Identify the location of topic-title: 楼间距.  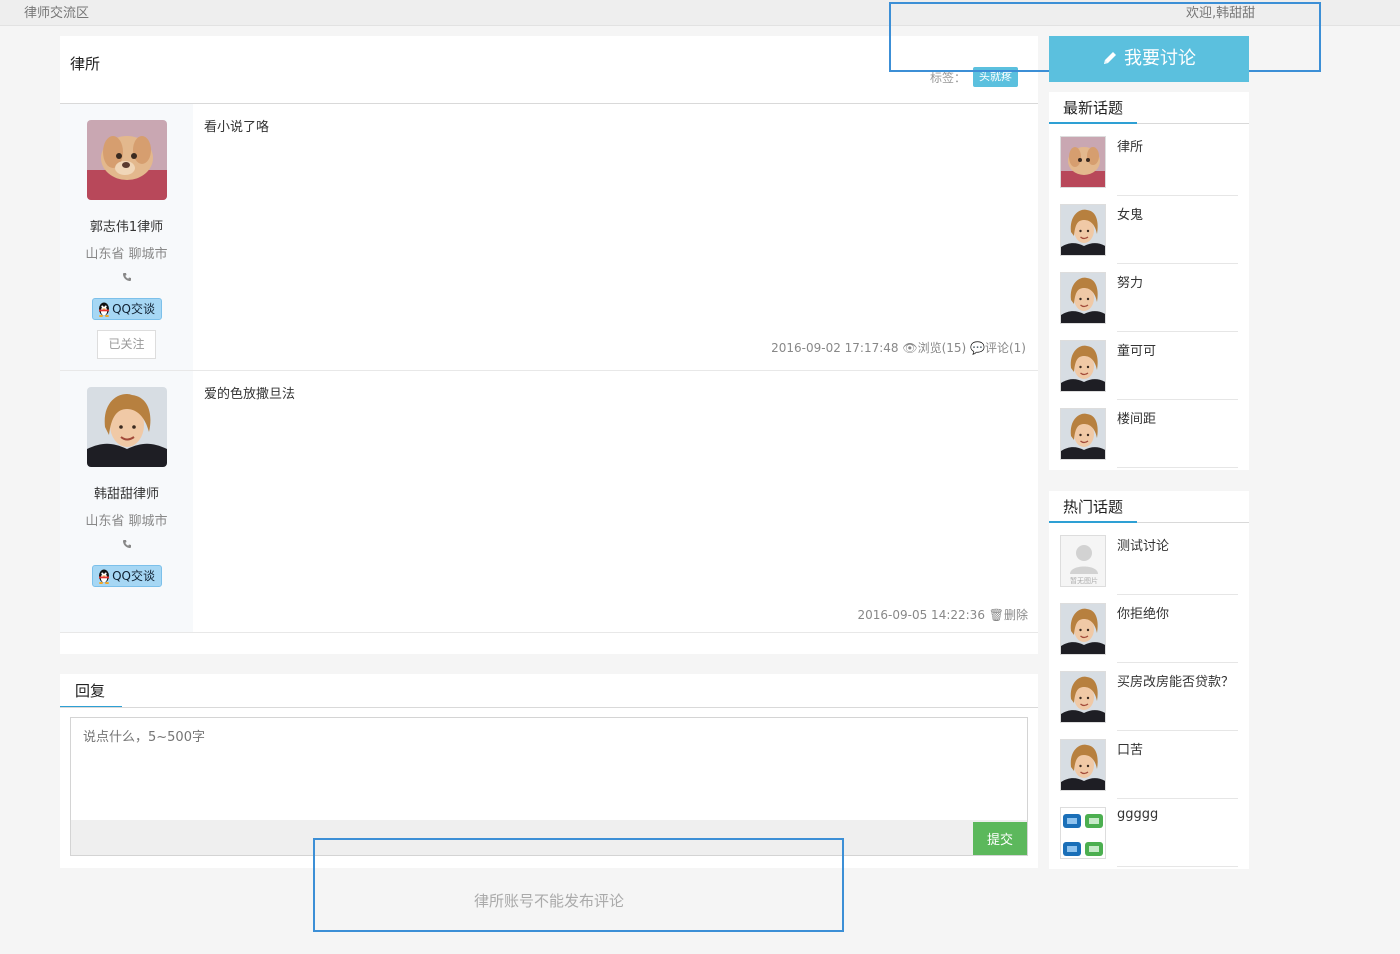
(1136, 417).